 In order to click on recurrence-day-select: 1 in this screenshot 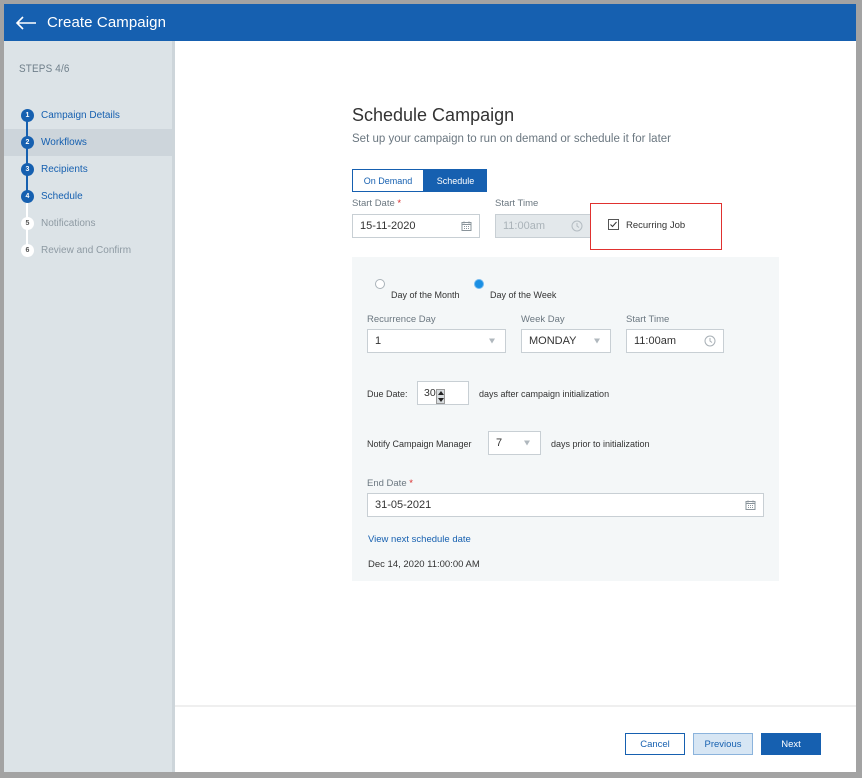, I will do `click(436, 341)`.